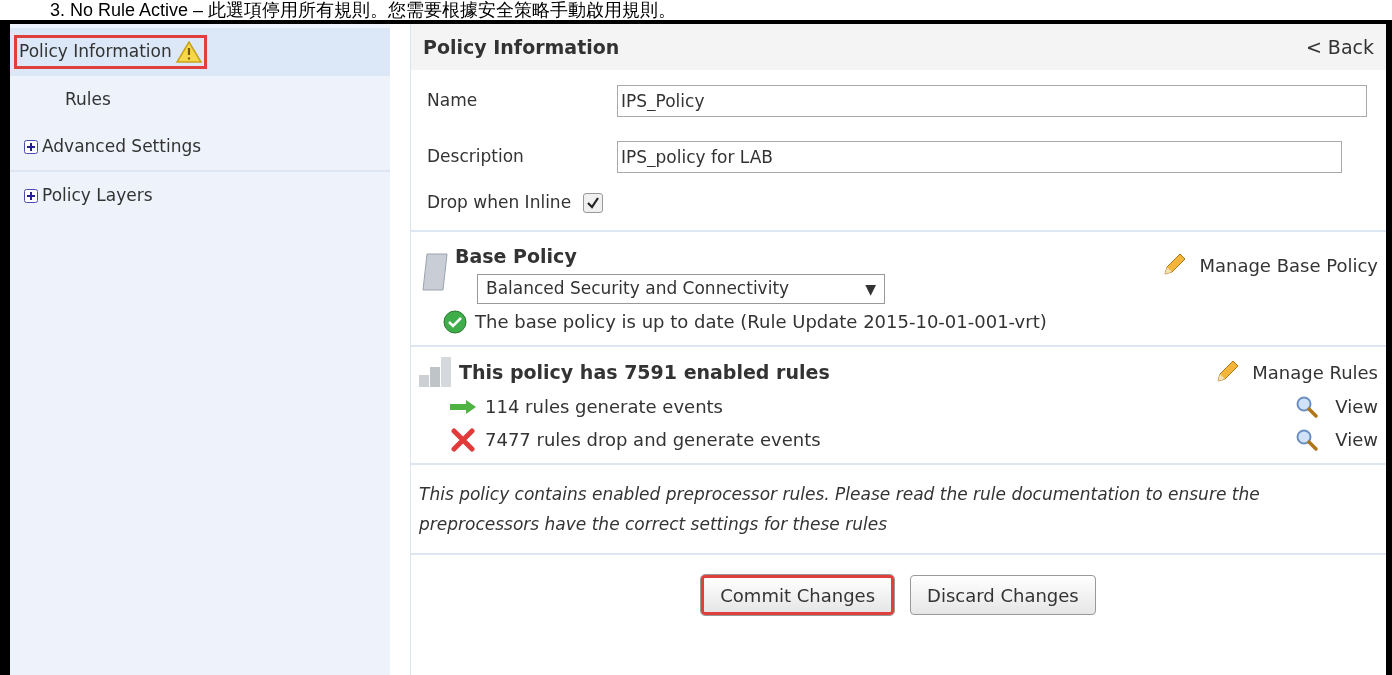 This screenshot has height=675, width=1392. Describe the element at coordinates (88, 196) in the screenshot. I see `sidebar-item: Policy Layers` at that location.